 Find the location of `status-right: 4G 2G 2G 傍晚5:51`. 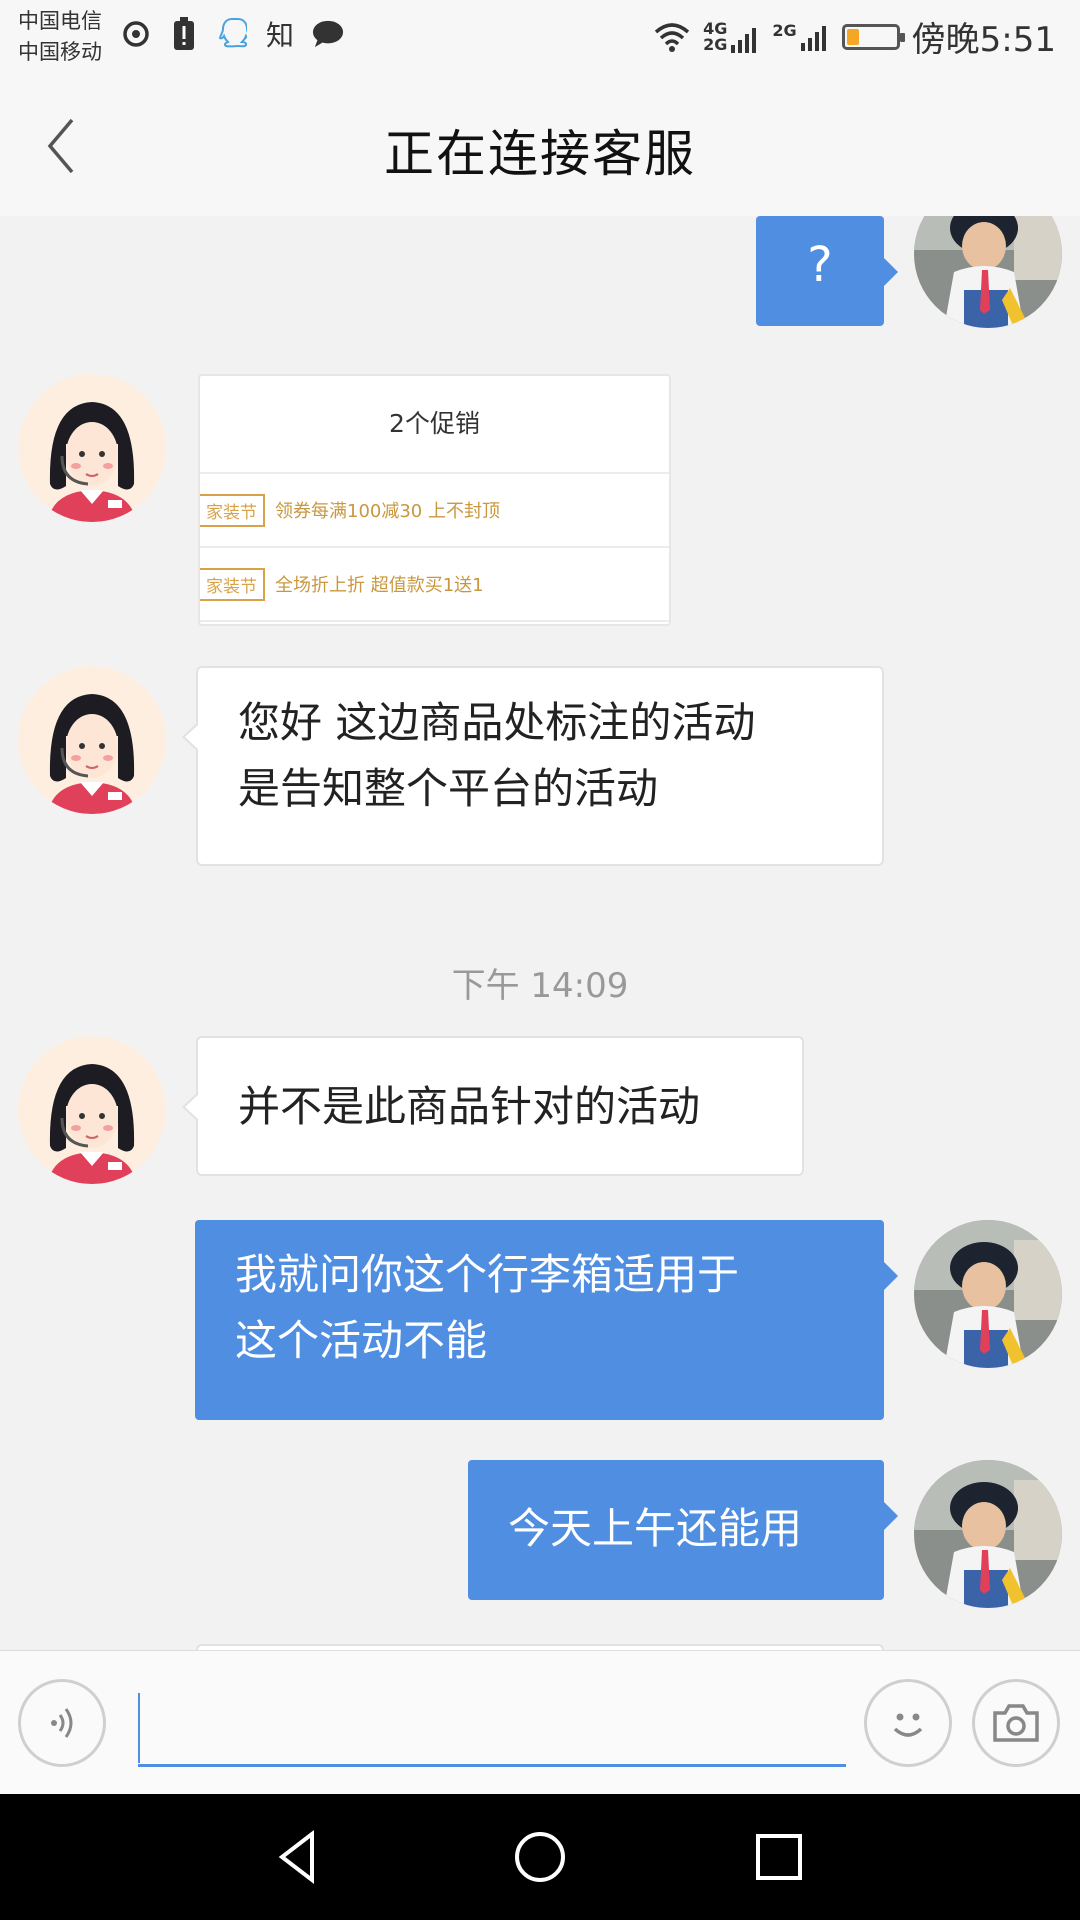

status-right: 4G 2G 2G 傍晚5:51 is located at coordinates (854, 36).